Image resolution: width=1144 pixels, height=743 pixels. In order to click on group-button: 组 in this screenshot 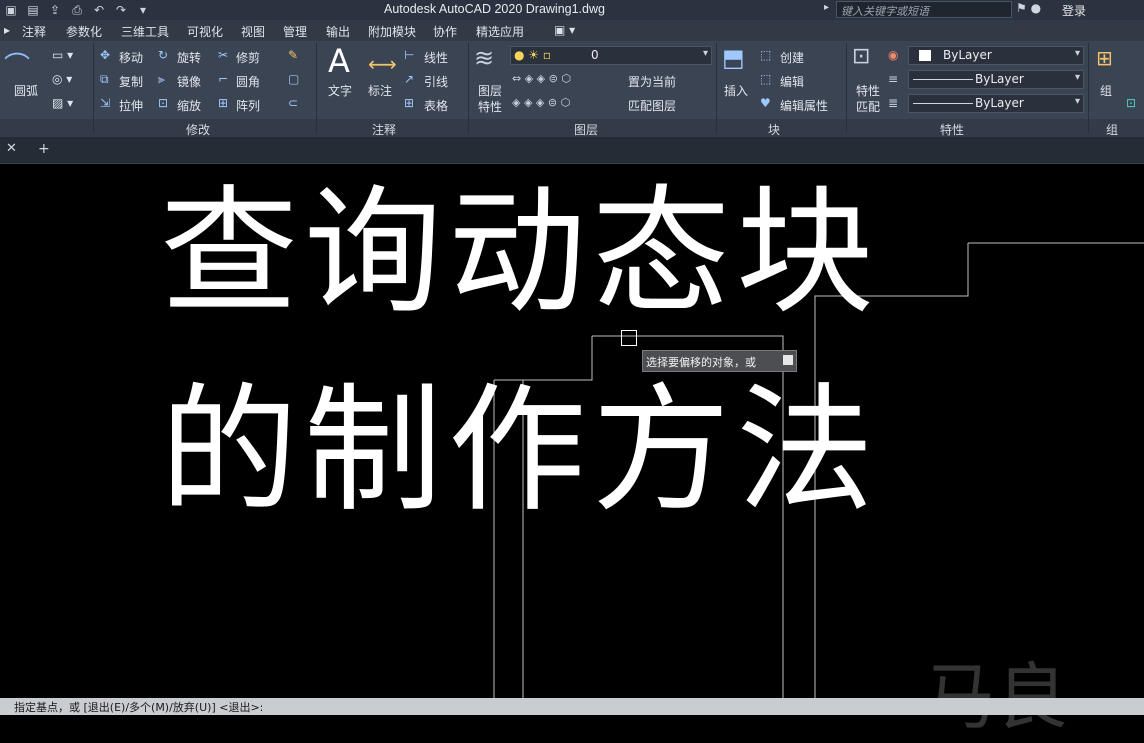, I will do `click(1106, 90)`.